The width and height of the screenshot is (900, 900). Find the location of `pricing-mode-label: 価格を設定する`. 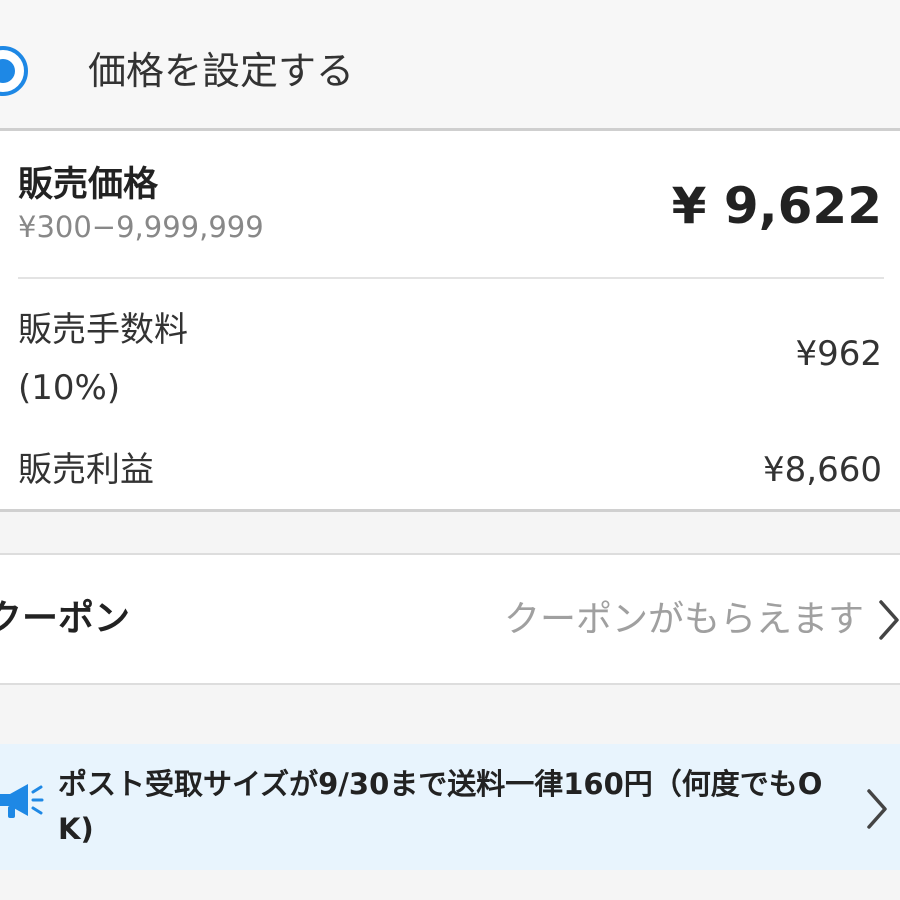

pricing-mode-label: 価格を設定する is located at coordinates (221, 71).